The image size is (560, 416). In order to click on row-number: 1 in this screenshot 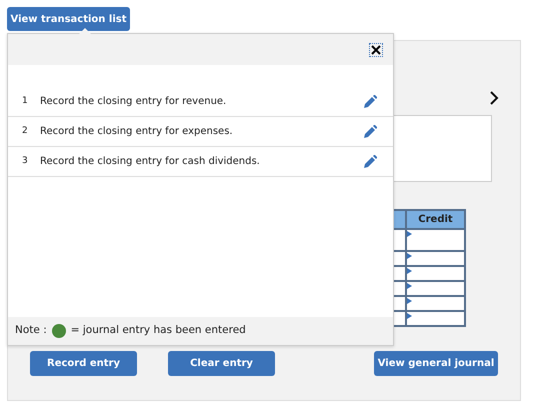, I will do `click(25, 101)`.